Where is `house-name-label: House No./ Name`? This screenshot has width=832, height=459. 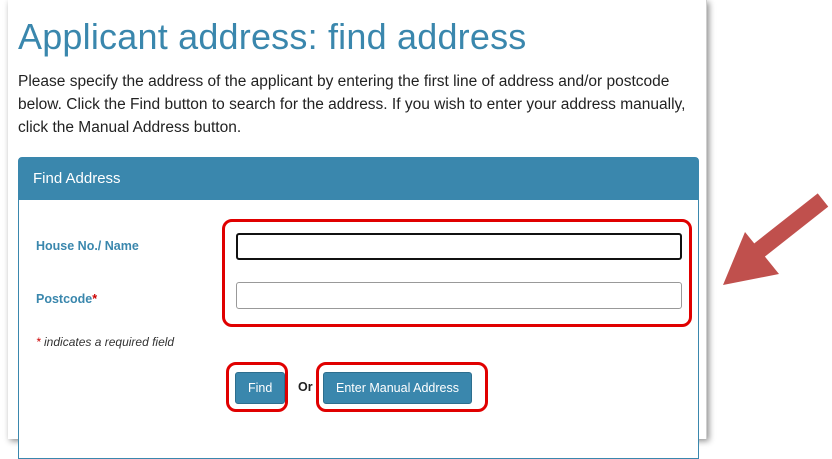 house-name-label: House No./ Name is located at coordinates (87, 246).